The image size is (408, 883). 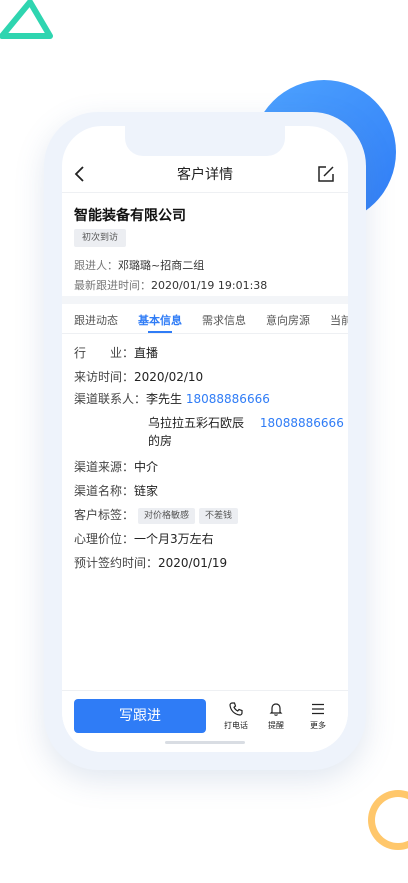 What do you see at coordinates (169, 377) in the screenshot?
I see `visit-time-value: 2020/02/10` at bounding box center [169, 377].